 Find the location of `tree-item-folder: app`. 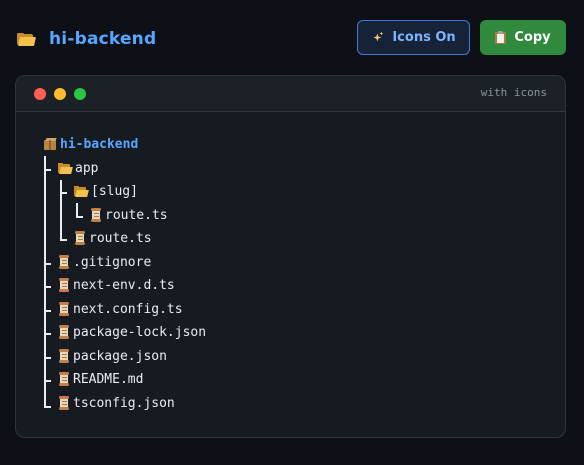

tree-item-folder: app is located at coordinates (78, 168).